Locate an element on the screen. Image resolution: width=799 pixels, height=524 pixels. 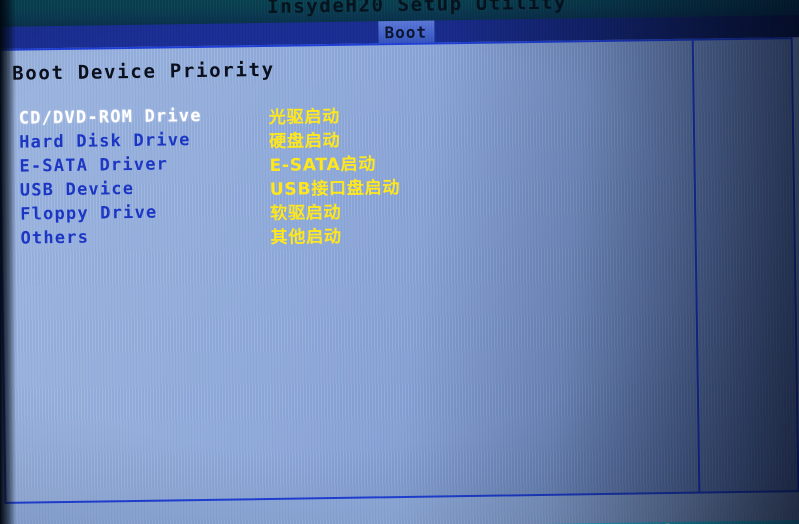
boot-device-annotation: 其他启动 is located at coordinates (306, 237).